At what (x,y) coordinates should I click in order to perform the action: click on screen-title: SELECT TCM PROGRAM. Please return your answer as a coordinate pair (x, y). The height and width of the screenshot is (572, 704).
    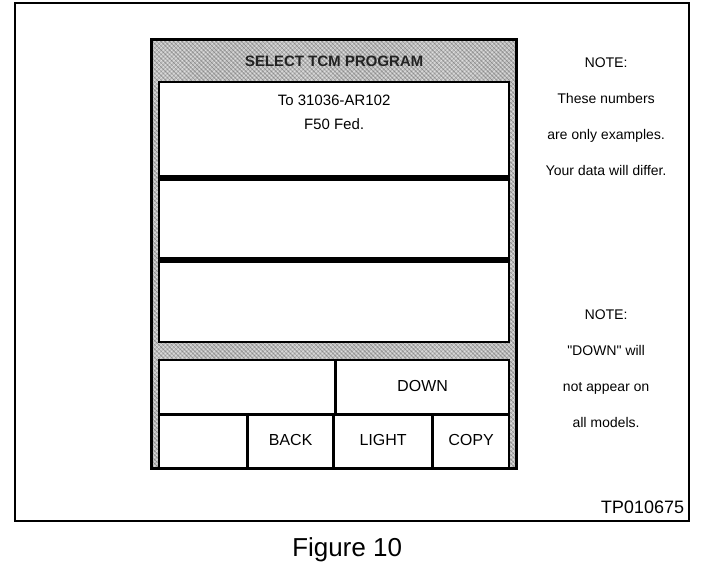
    Looking at the image, I should click on (334, 62).